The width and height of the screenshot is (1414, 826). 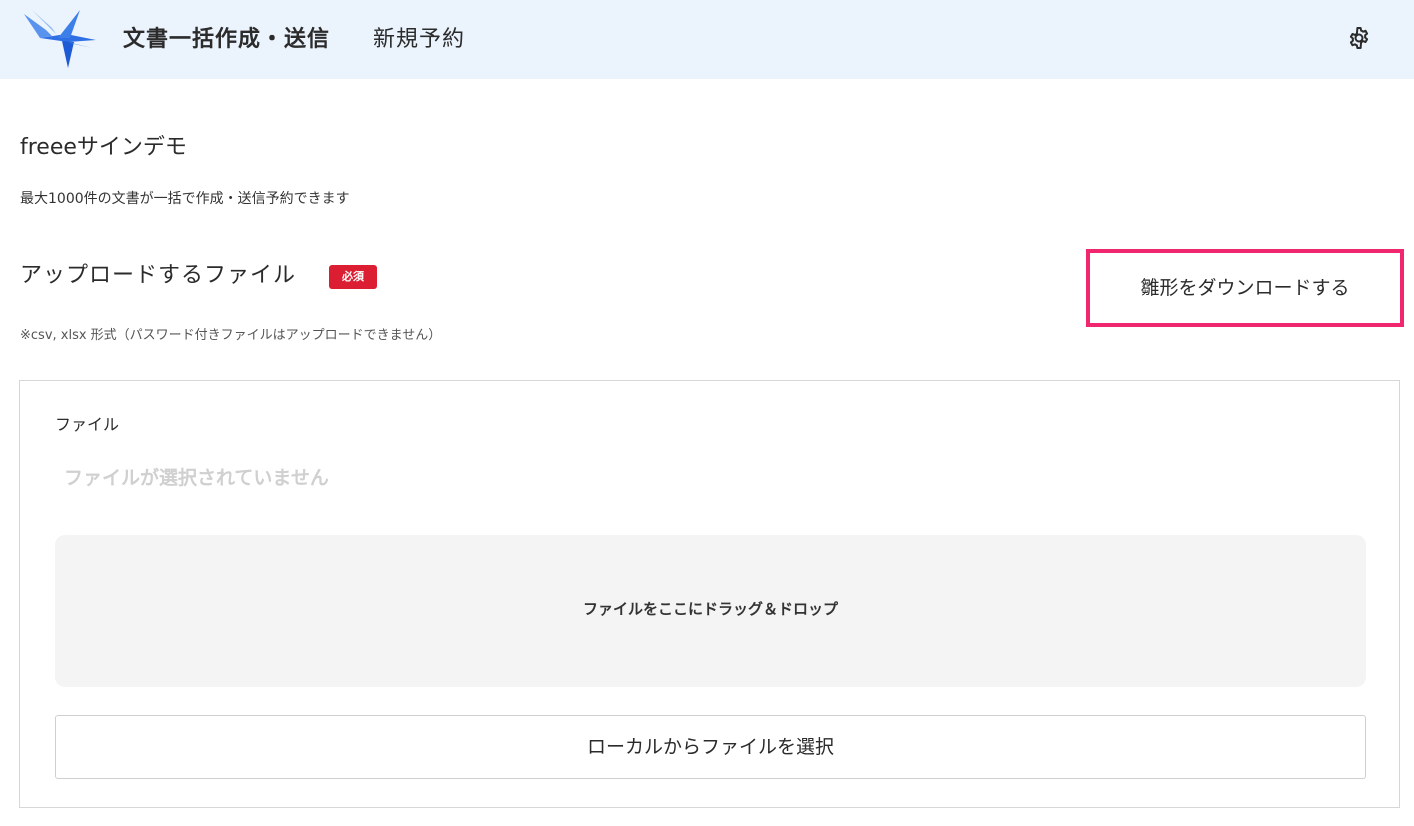 What do you see at coordinates (227, 39) in the screenshot?
I see `page-title: 文書一括作成・送信` at bounding box center [227, 39].